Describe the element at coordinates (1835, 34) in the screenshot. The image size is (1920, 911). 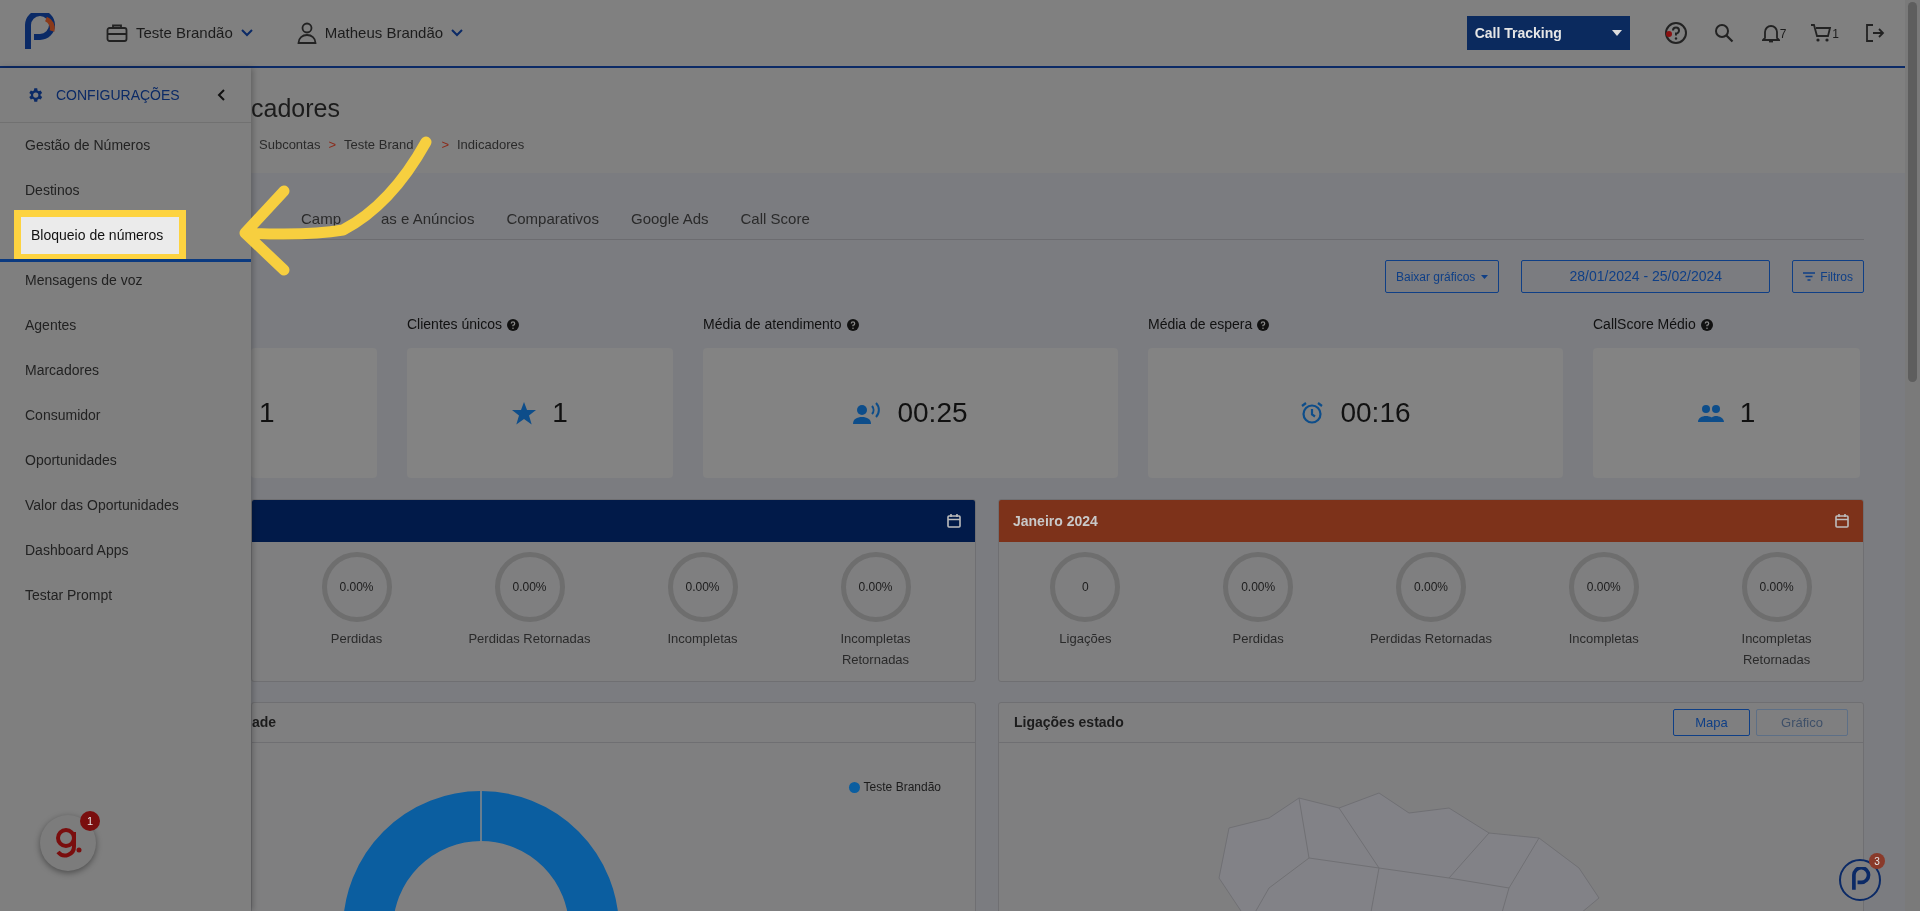
I see `cart-count: 1` at that location.